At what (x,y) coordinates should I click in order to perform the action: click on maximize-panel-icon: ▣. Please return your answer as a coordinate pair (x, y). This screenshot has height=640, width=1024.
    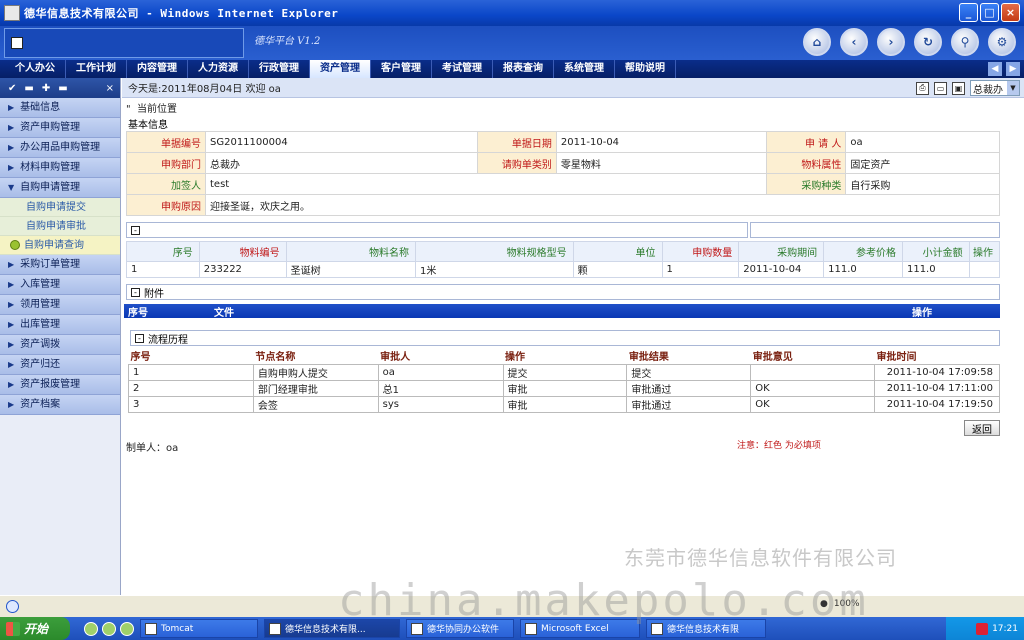
    Looking at the image, I should click on (958, 88).